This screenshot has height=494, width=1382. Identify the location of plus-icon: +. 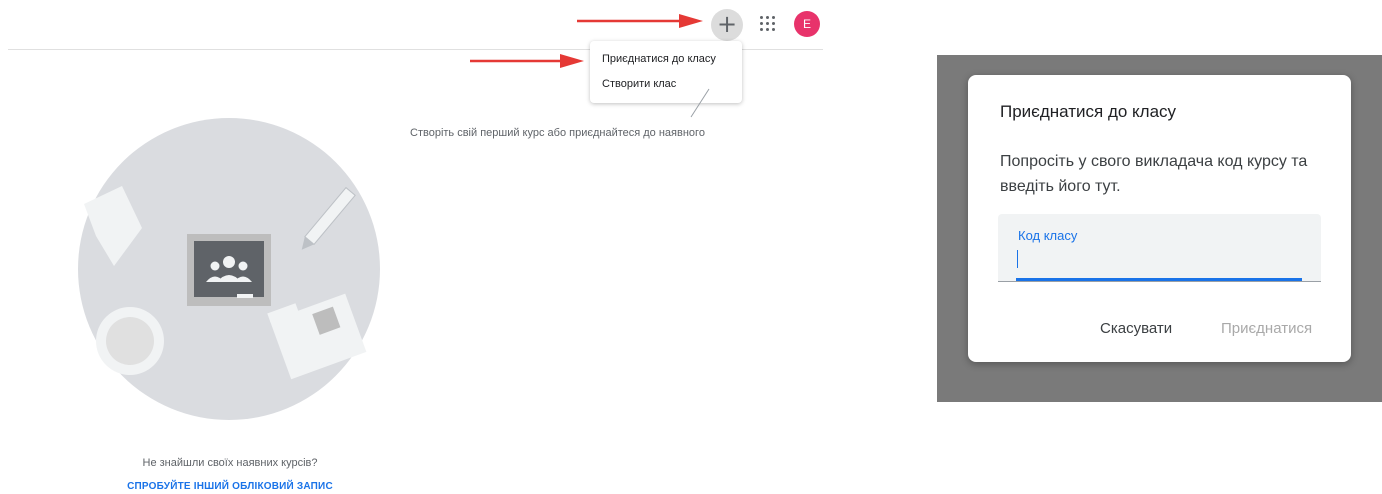
(727, 24).